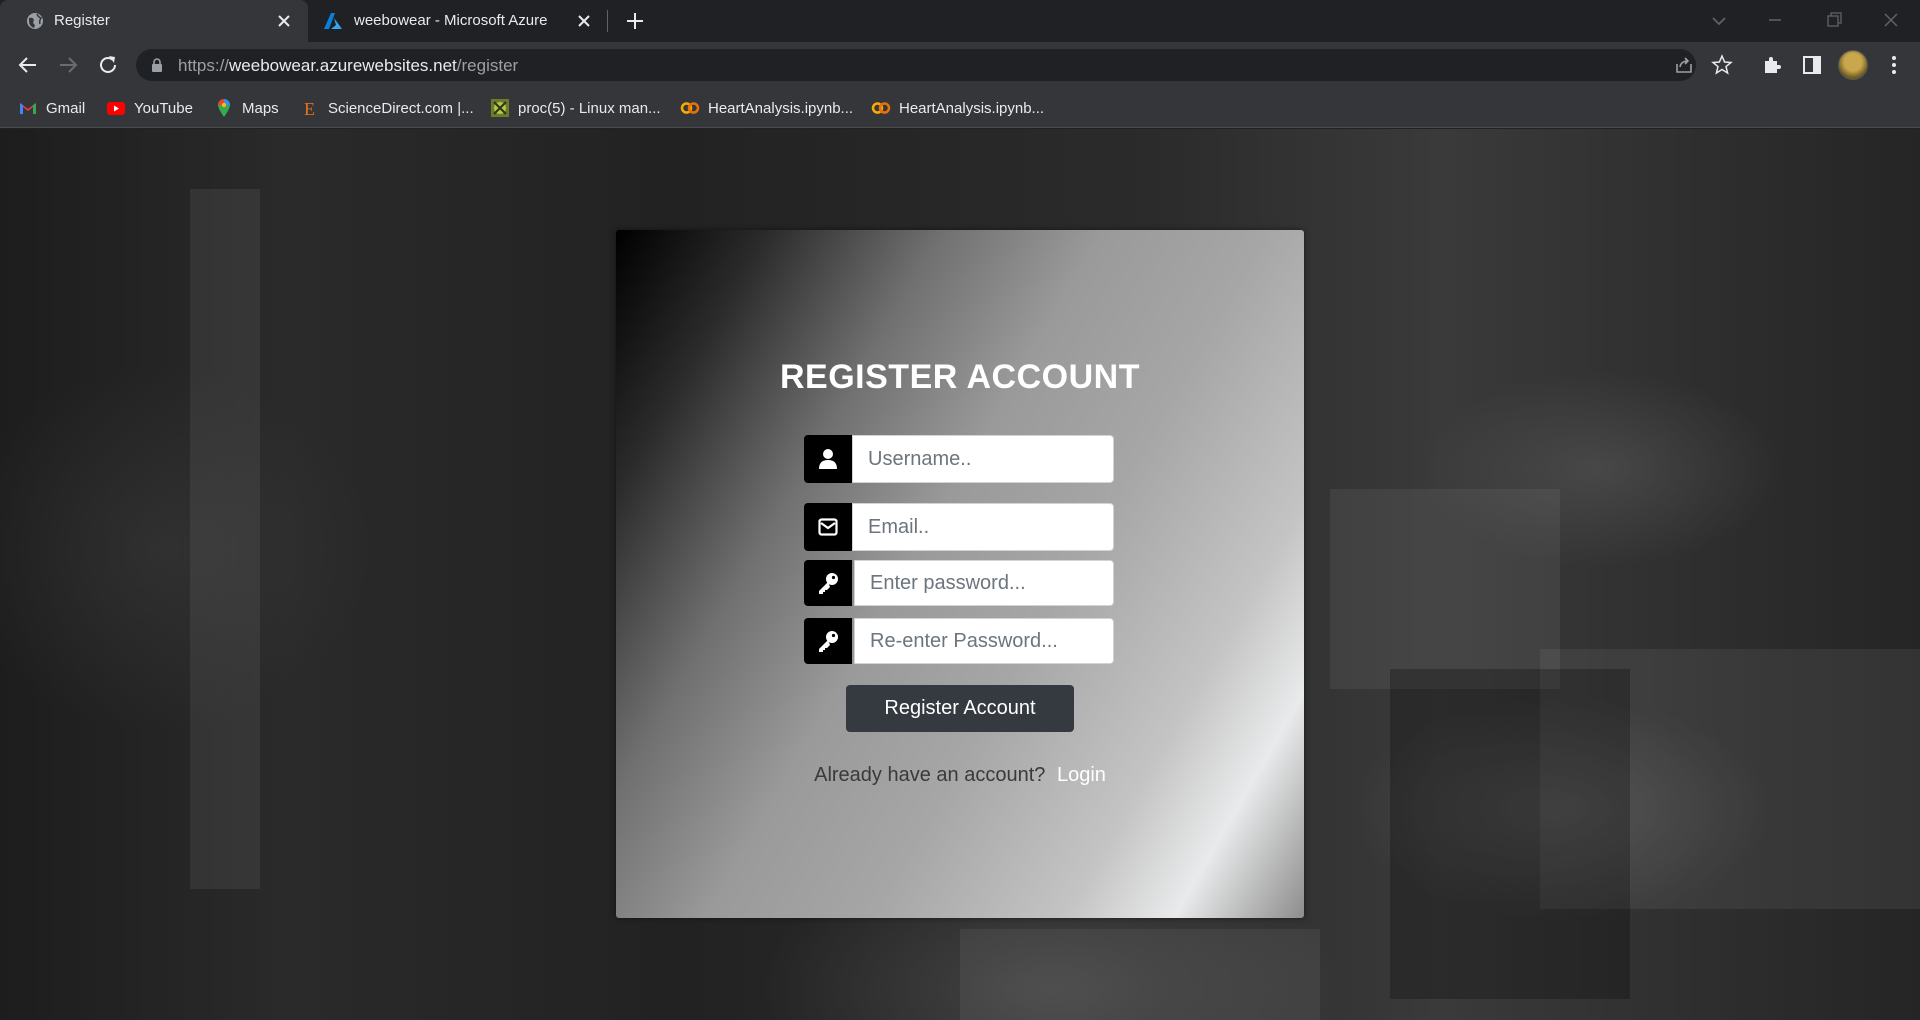 The height and width of the screenshot is (1020, 1920). What do you see at coordinates (451, 20) in the screenshot?
I see `tab-title: weebowear - Microsoft Azure` at bounding box center [451, 20].